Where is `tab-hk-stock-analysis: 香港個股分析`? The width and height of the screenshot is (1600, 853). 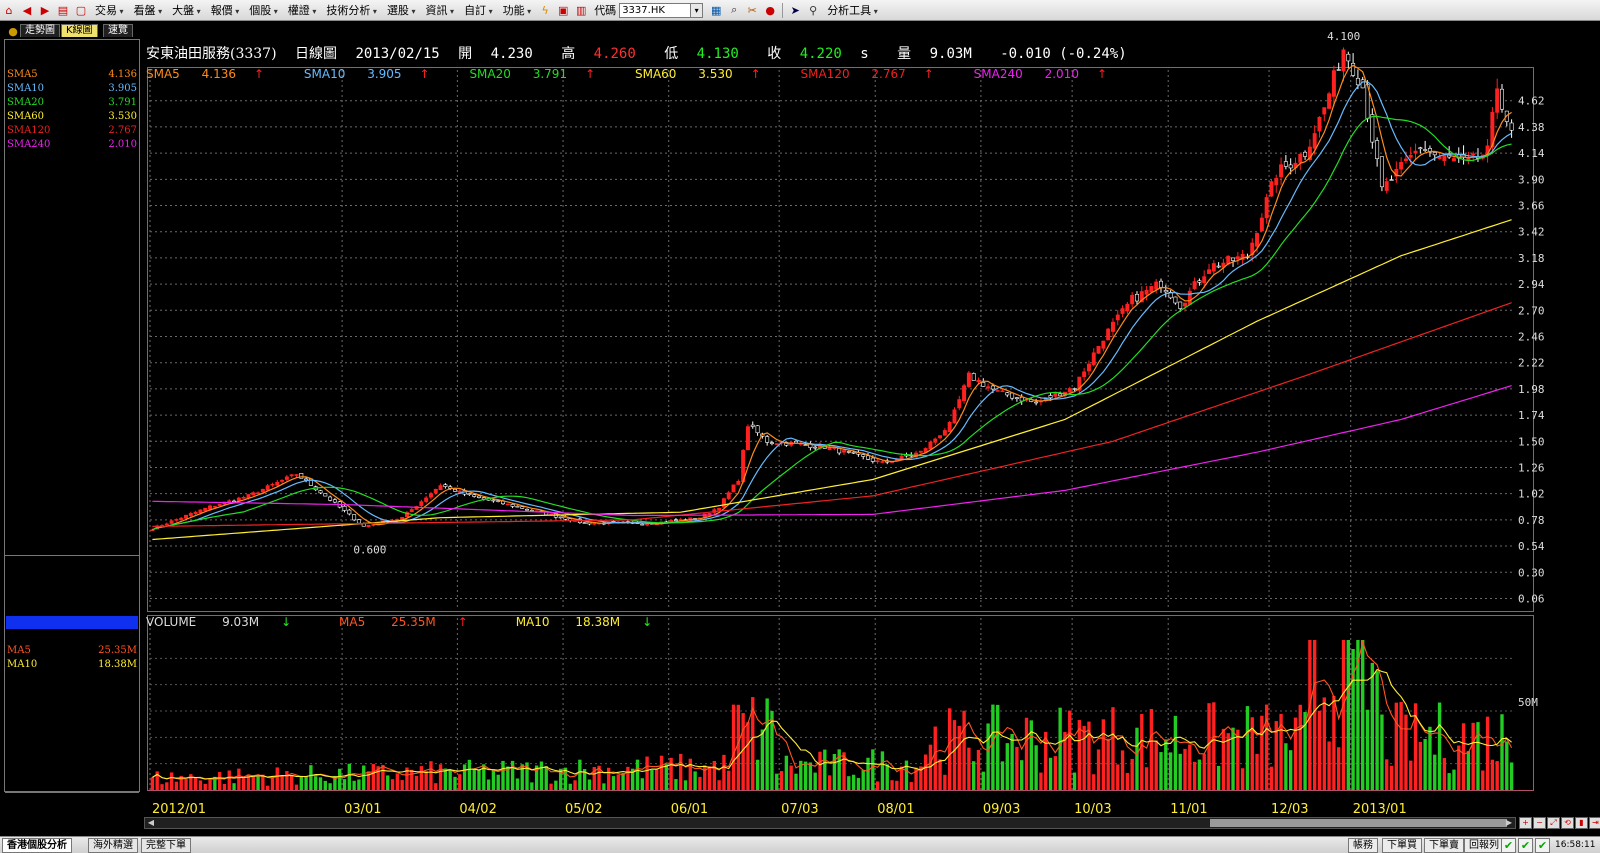 tab-hk-stock-analysis: 香港個股分析 is located at coordinates (37, 845).